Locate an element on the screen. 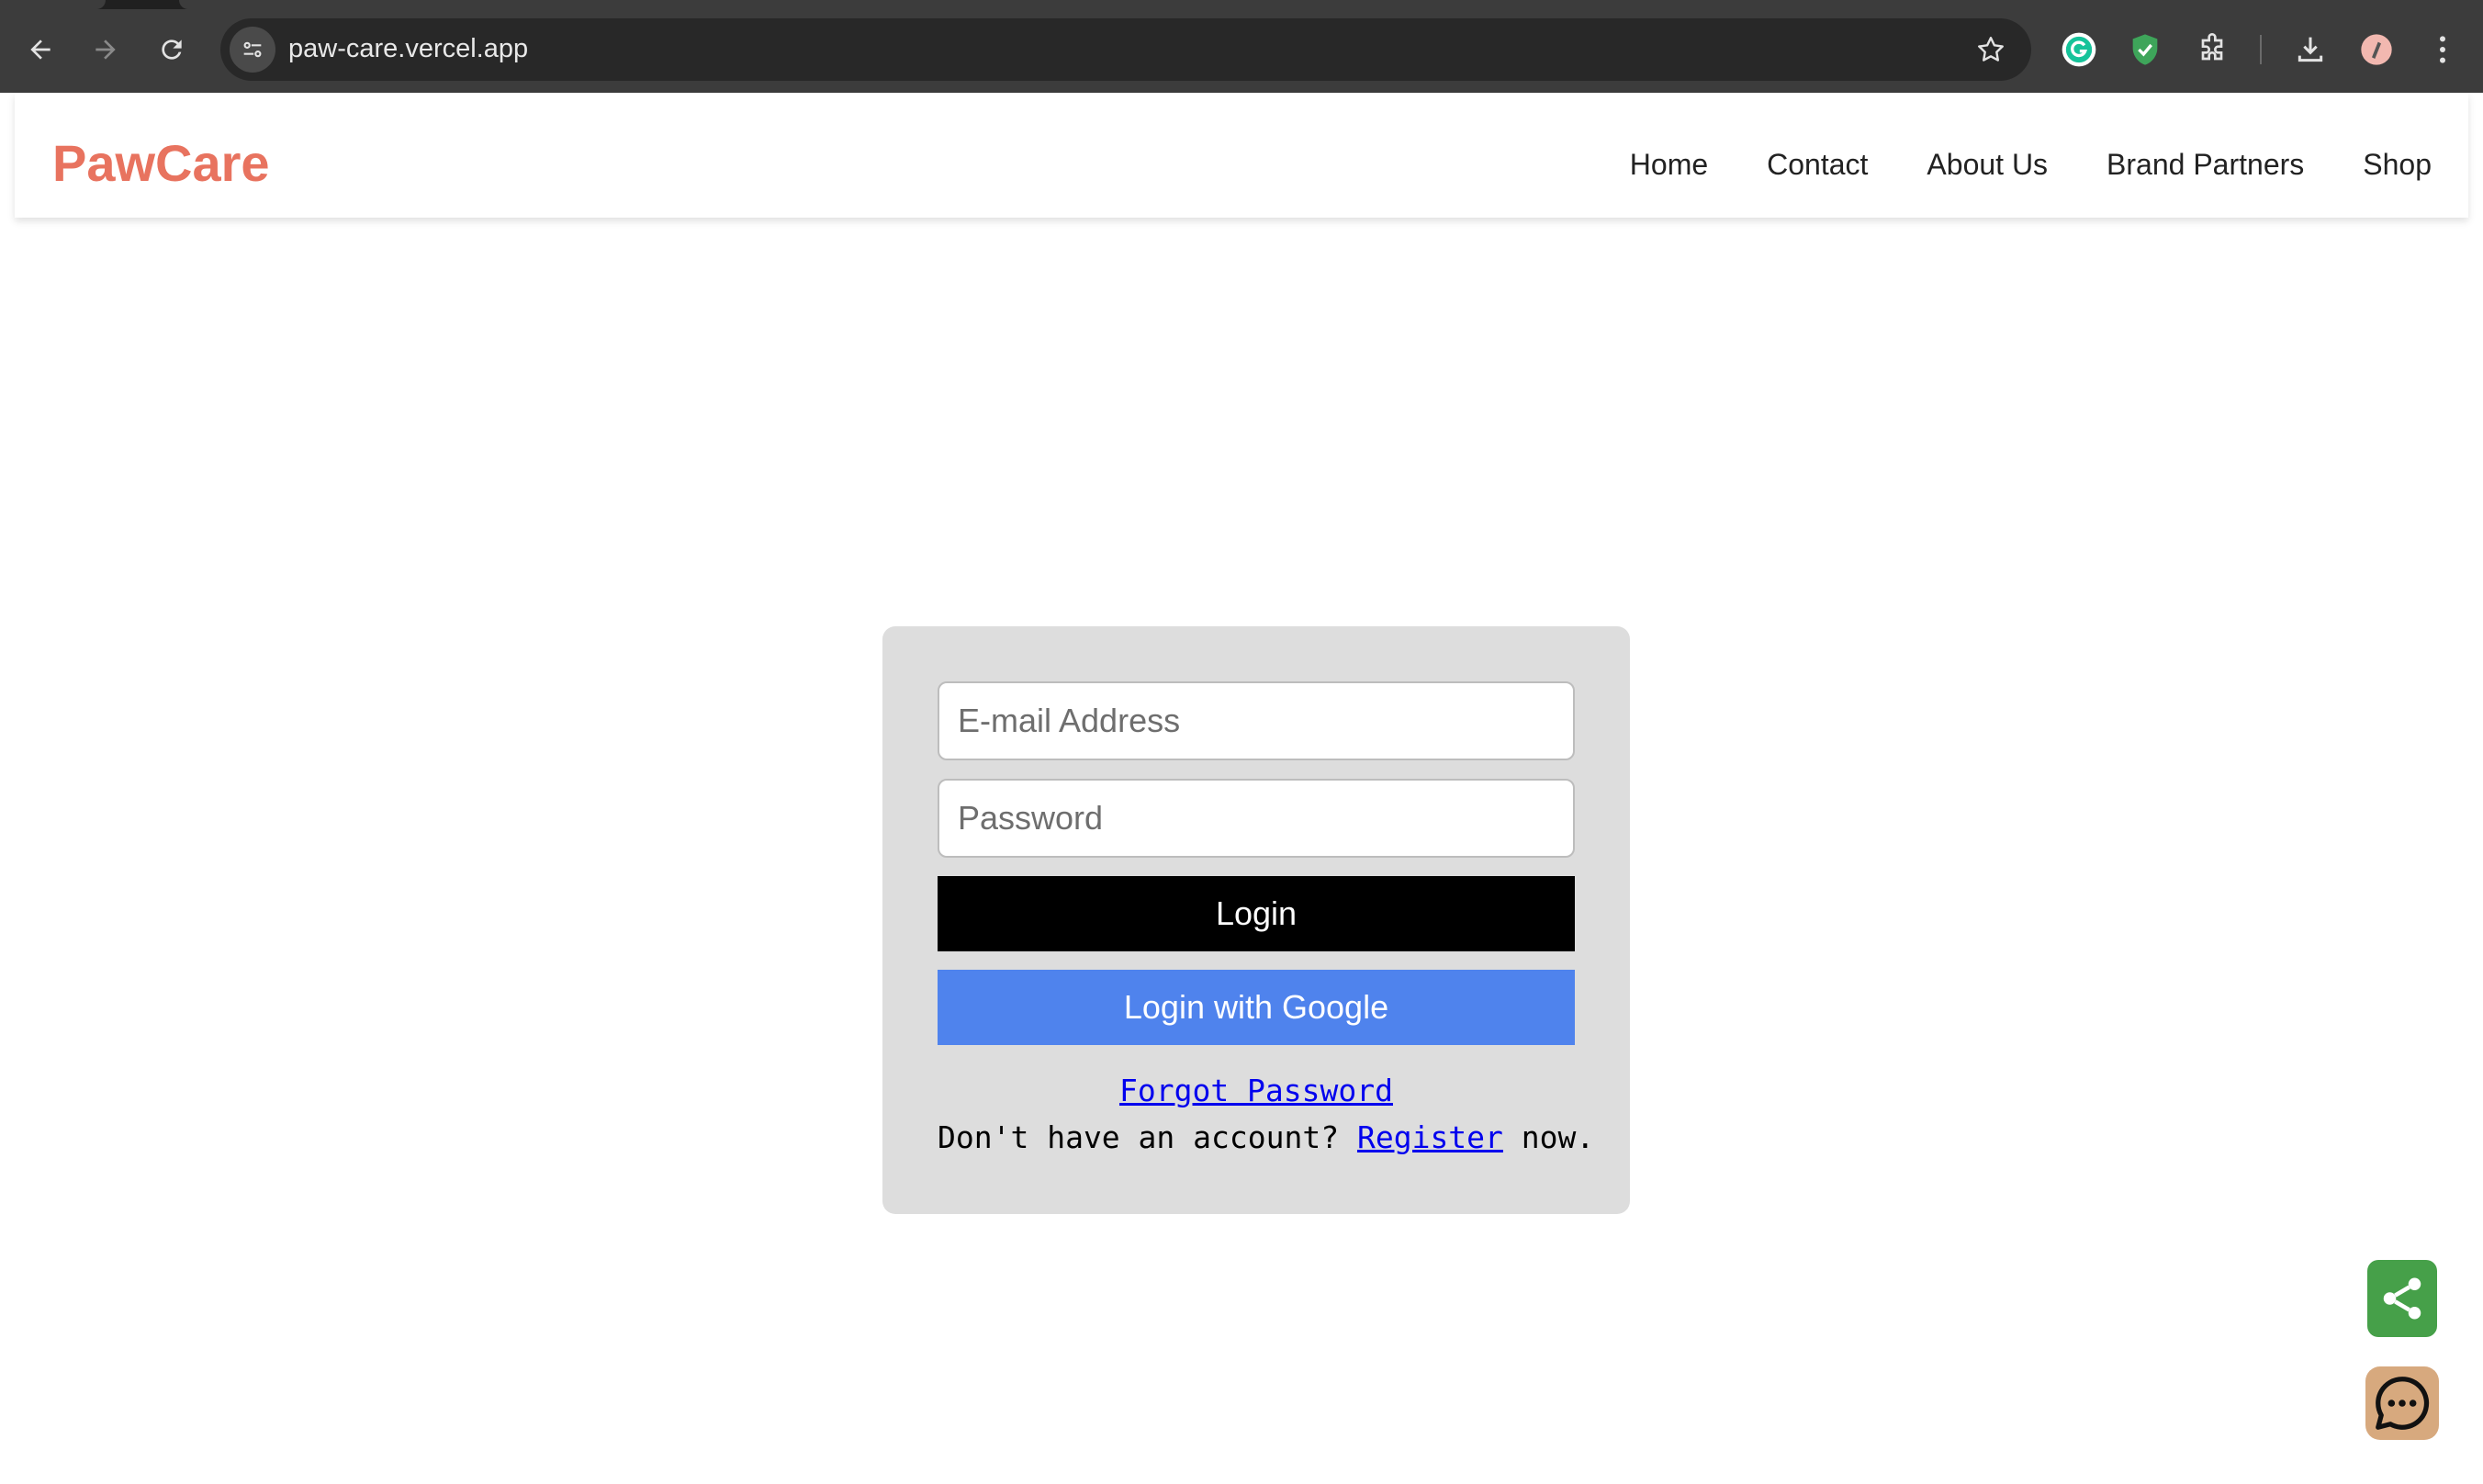 This screenshot has width=2483, height=1484. google-login-button: Login with Google is located at coordinates (1256, 1008).